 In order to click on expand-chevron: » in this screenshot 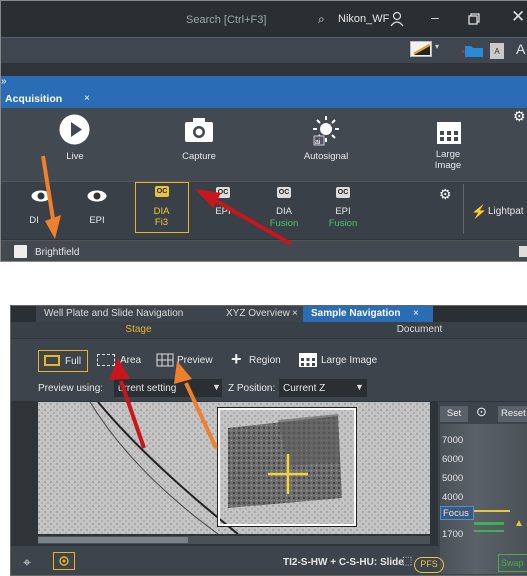, I will do `click(4, 81)`.